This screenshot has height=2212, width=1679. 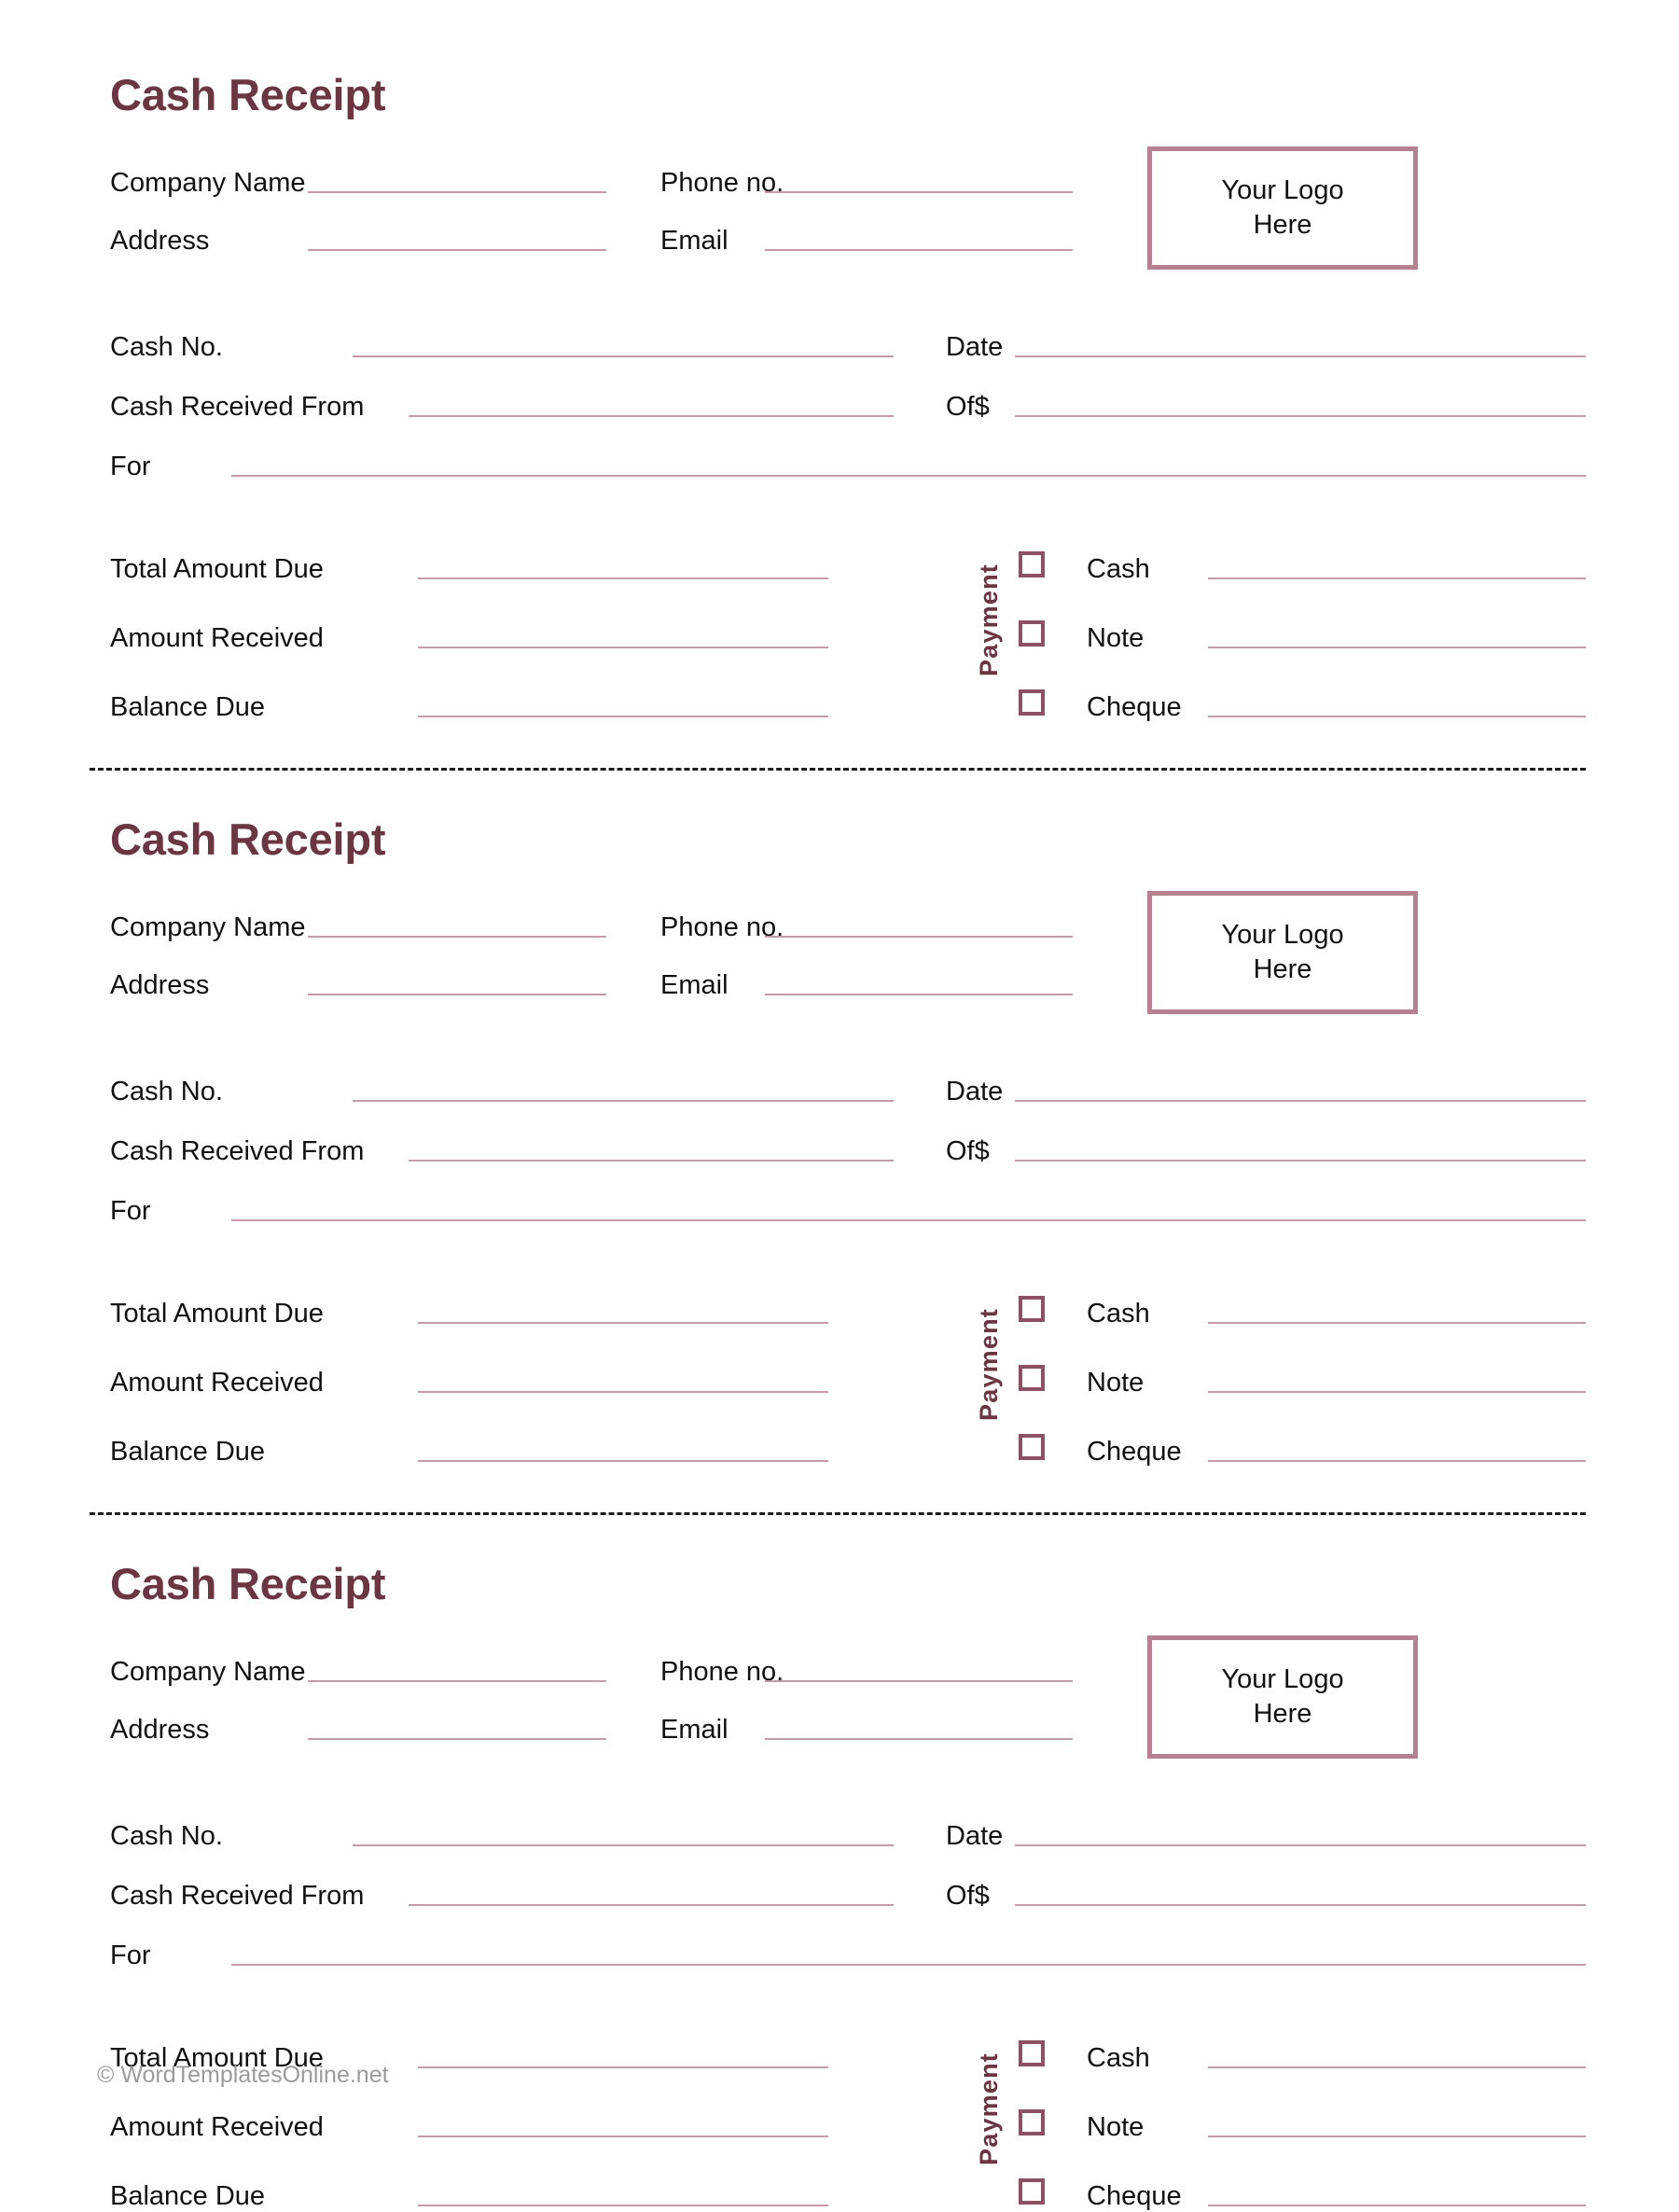 What do you see at coordinates (534, 550) in the screenshot?
I see `total-amount-due-row: Total Amount Due` at bounding box center [534, 550].